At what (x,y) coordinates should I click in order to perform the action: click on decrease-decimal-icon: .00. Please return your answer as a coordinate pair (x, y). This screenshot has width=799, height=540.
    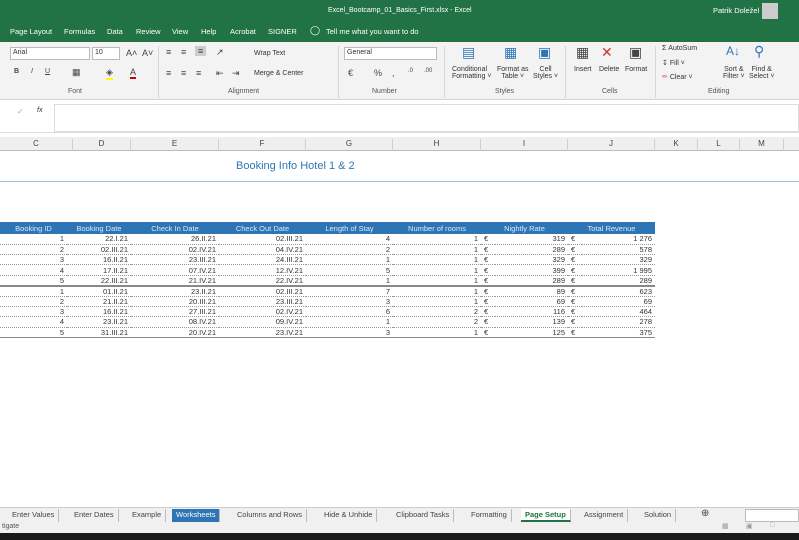
    Looking at the image, I should click on (428, 71).